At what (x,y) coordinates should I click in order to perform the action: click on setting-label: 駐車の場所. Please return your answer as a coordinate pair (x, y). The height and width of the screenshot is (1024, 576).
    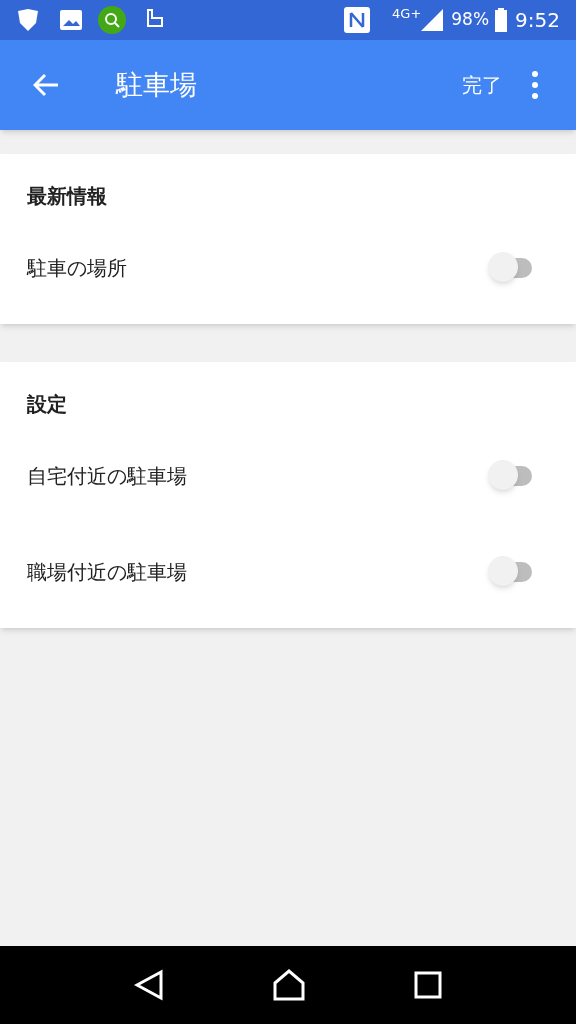
    Looking at the image, I should click on (77, 268).